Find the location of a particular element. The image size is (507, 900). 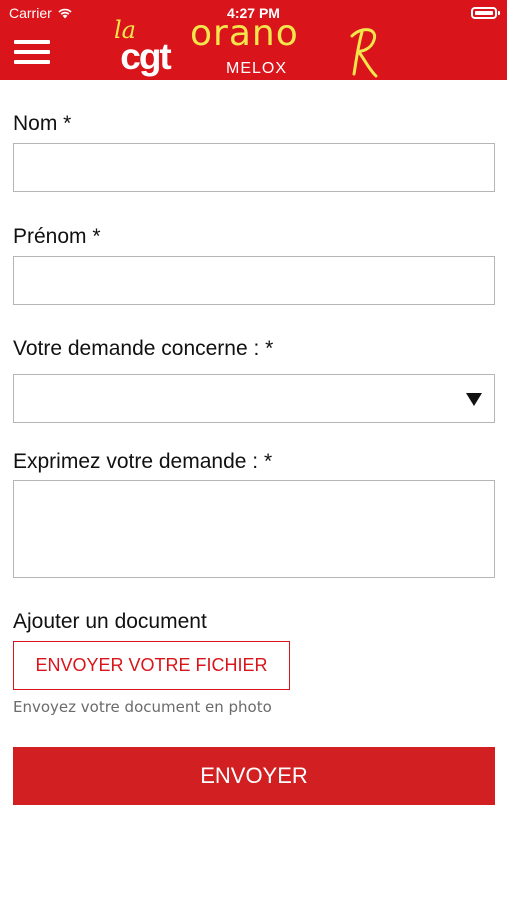

upload-file-button: ENVOYER VOTRE FICHIER is located at coordinates (151, 665).